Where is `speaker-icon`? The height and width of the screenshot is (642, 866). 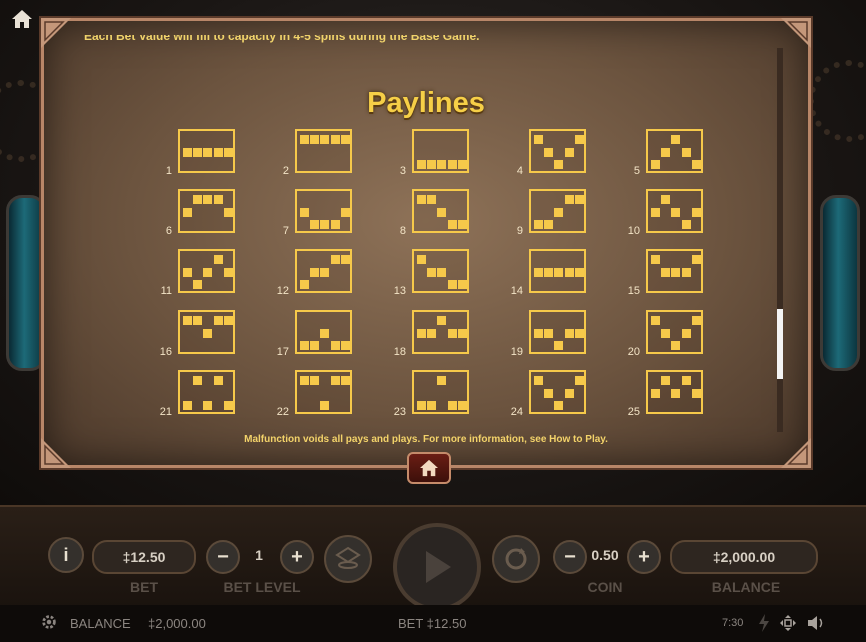 speaker-icon is located at coordinates (815, 623).